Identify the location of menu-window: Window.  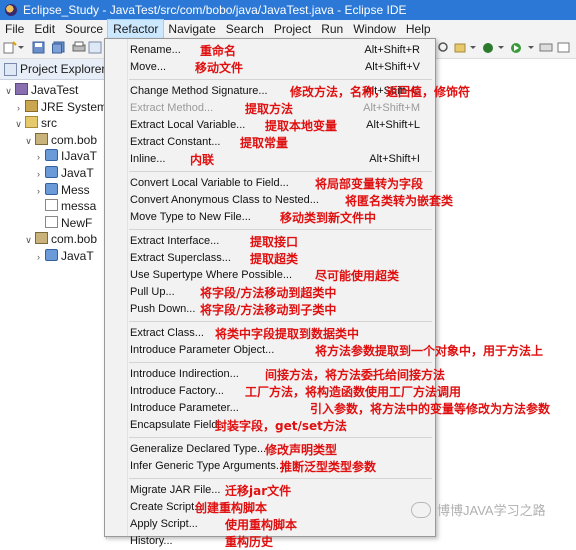
(374, 29).